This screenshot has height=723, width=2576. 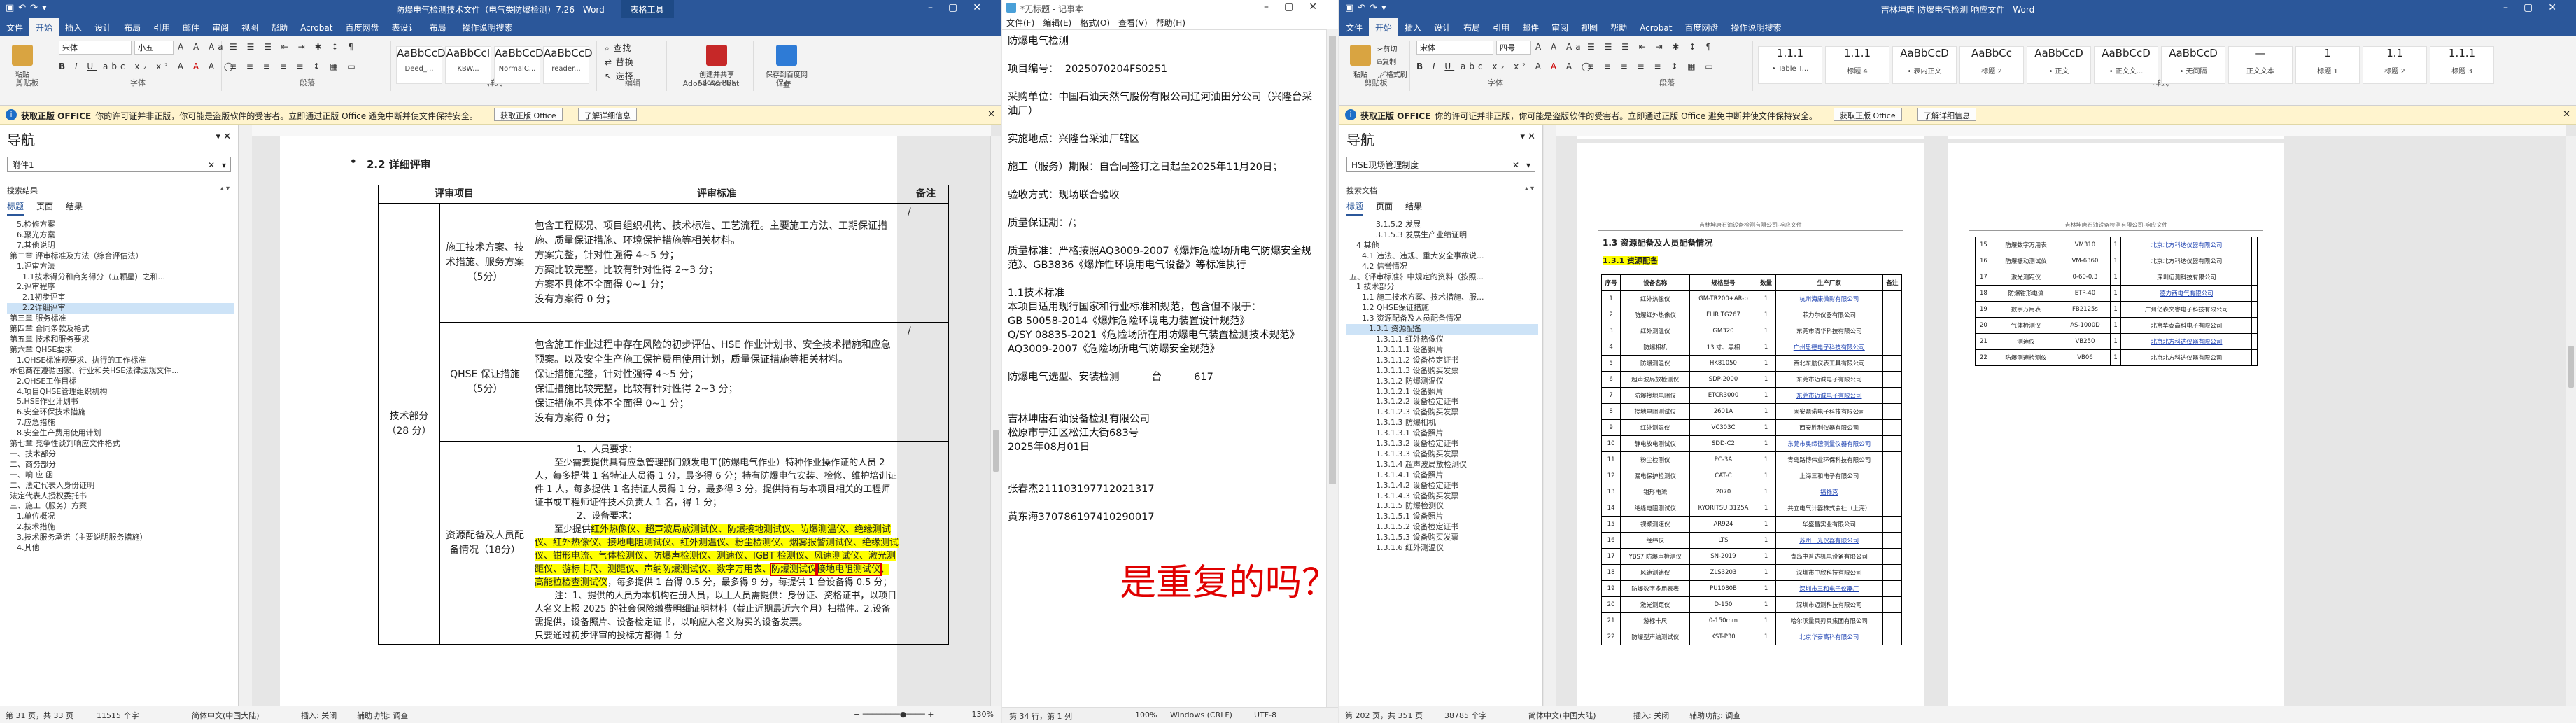 What do you see at coordinates (1442, 444) in the screenshot?
I see `nav-tree-item: 1.3.1.3.2 设备检定证书` at bounding box center [1442, 444].